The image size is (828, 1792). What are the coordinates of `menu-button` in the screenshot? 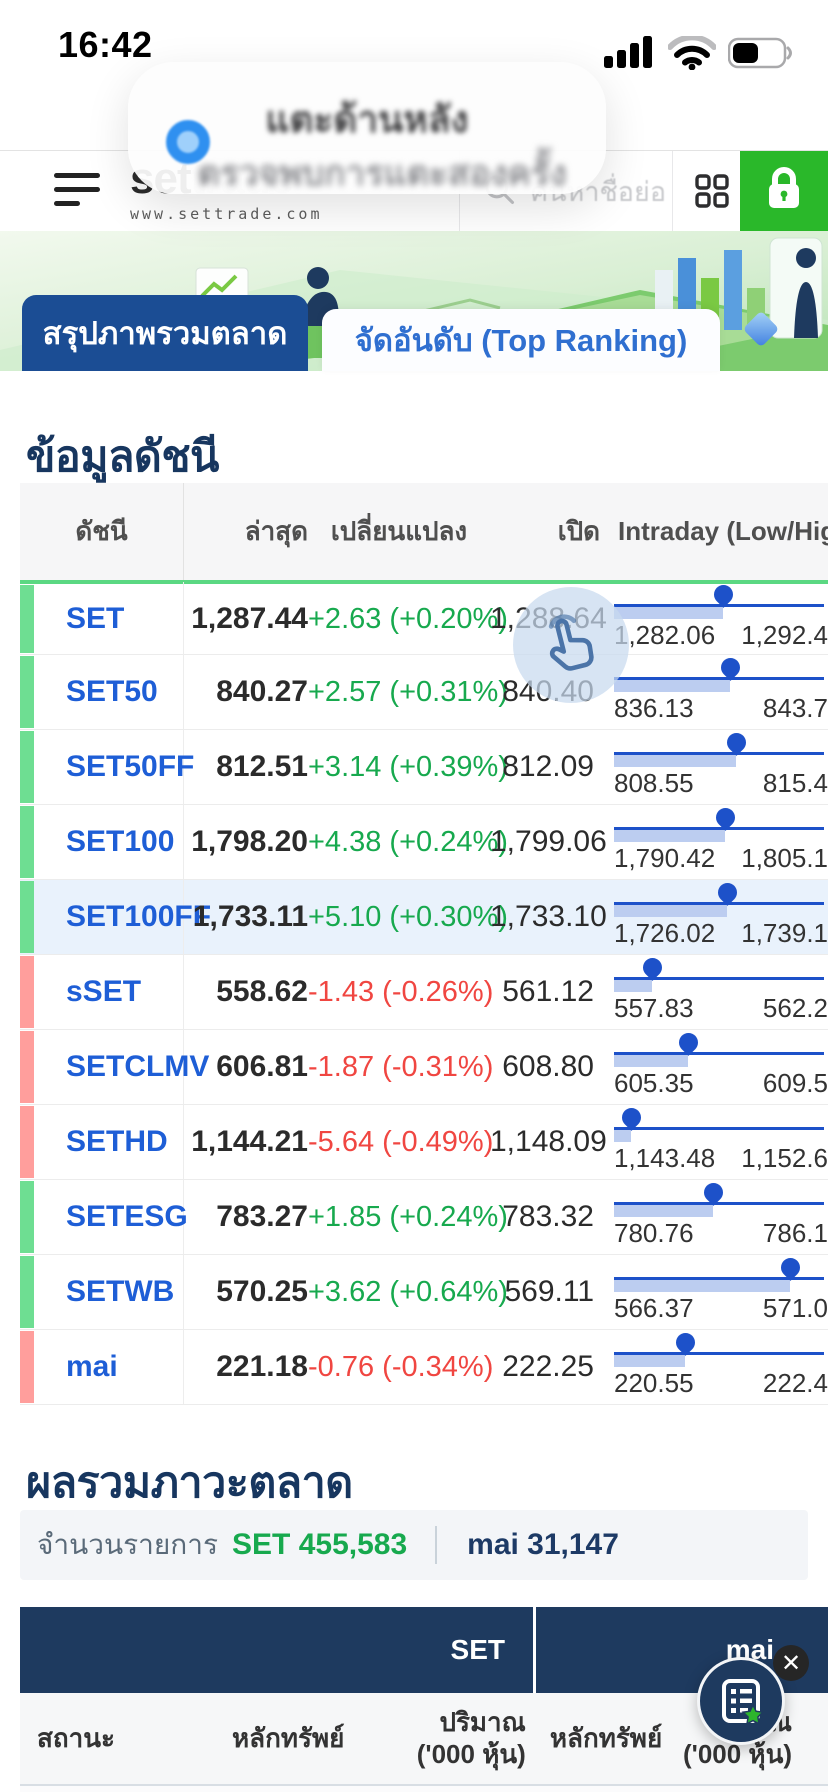 It's located at (77, 191).